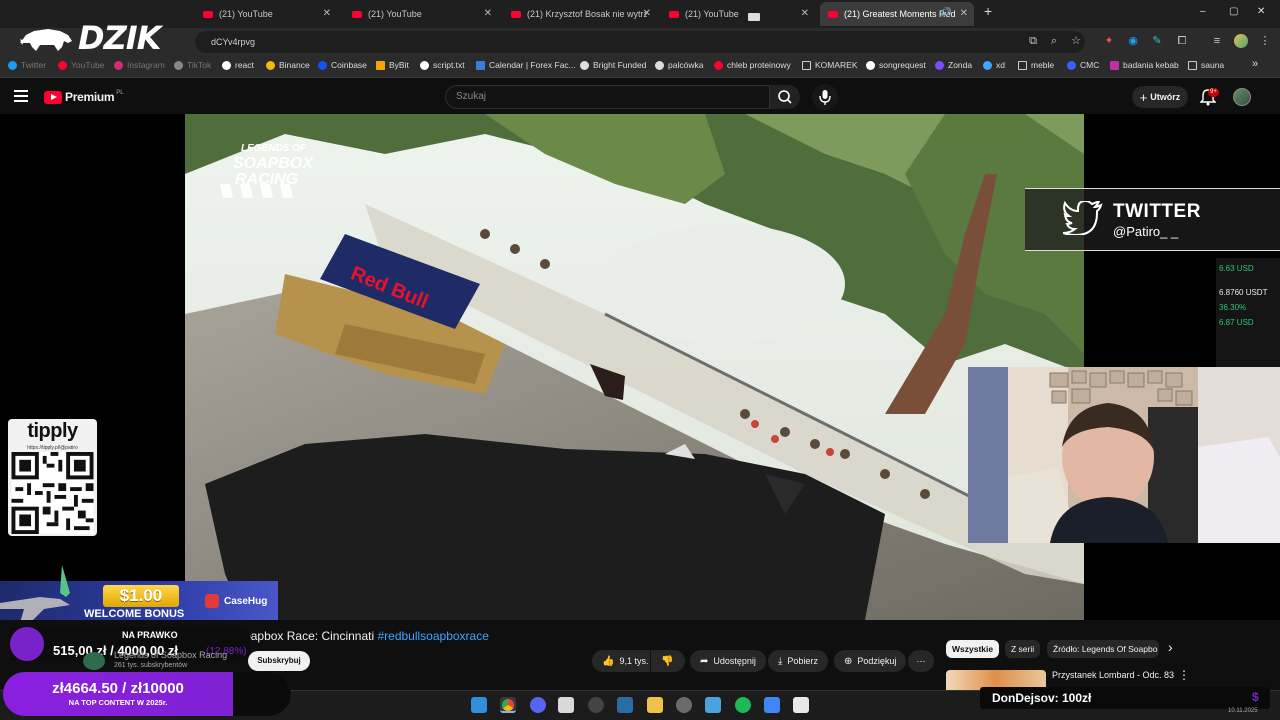  I want to click on bookmark-item: script.txt, so click(442, 65).